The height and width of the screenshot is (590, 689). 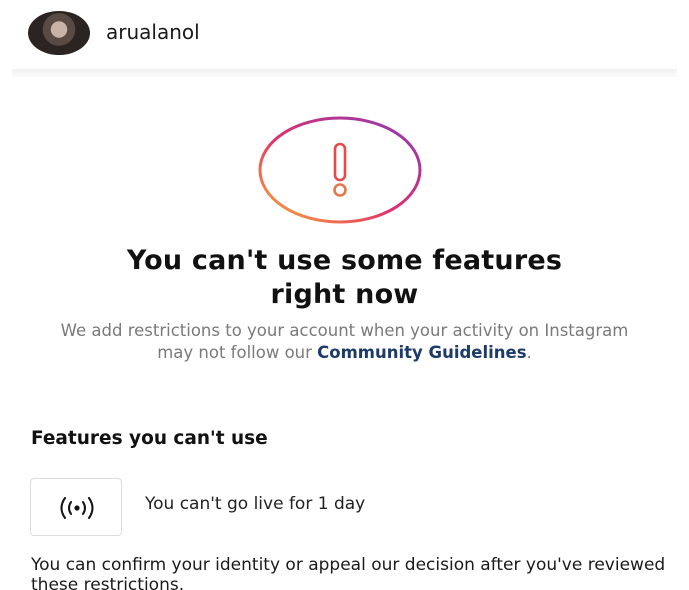 I want to click on feature-icon-box, so click(x=76, y=507).